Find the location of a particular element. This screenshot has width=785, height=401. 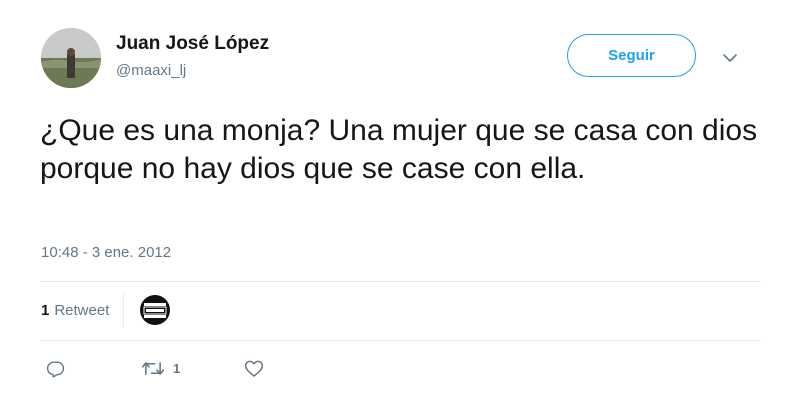

stats-separator is located at coordinates (124, 310).